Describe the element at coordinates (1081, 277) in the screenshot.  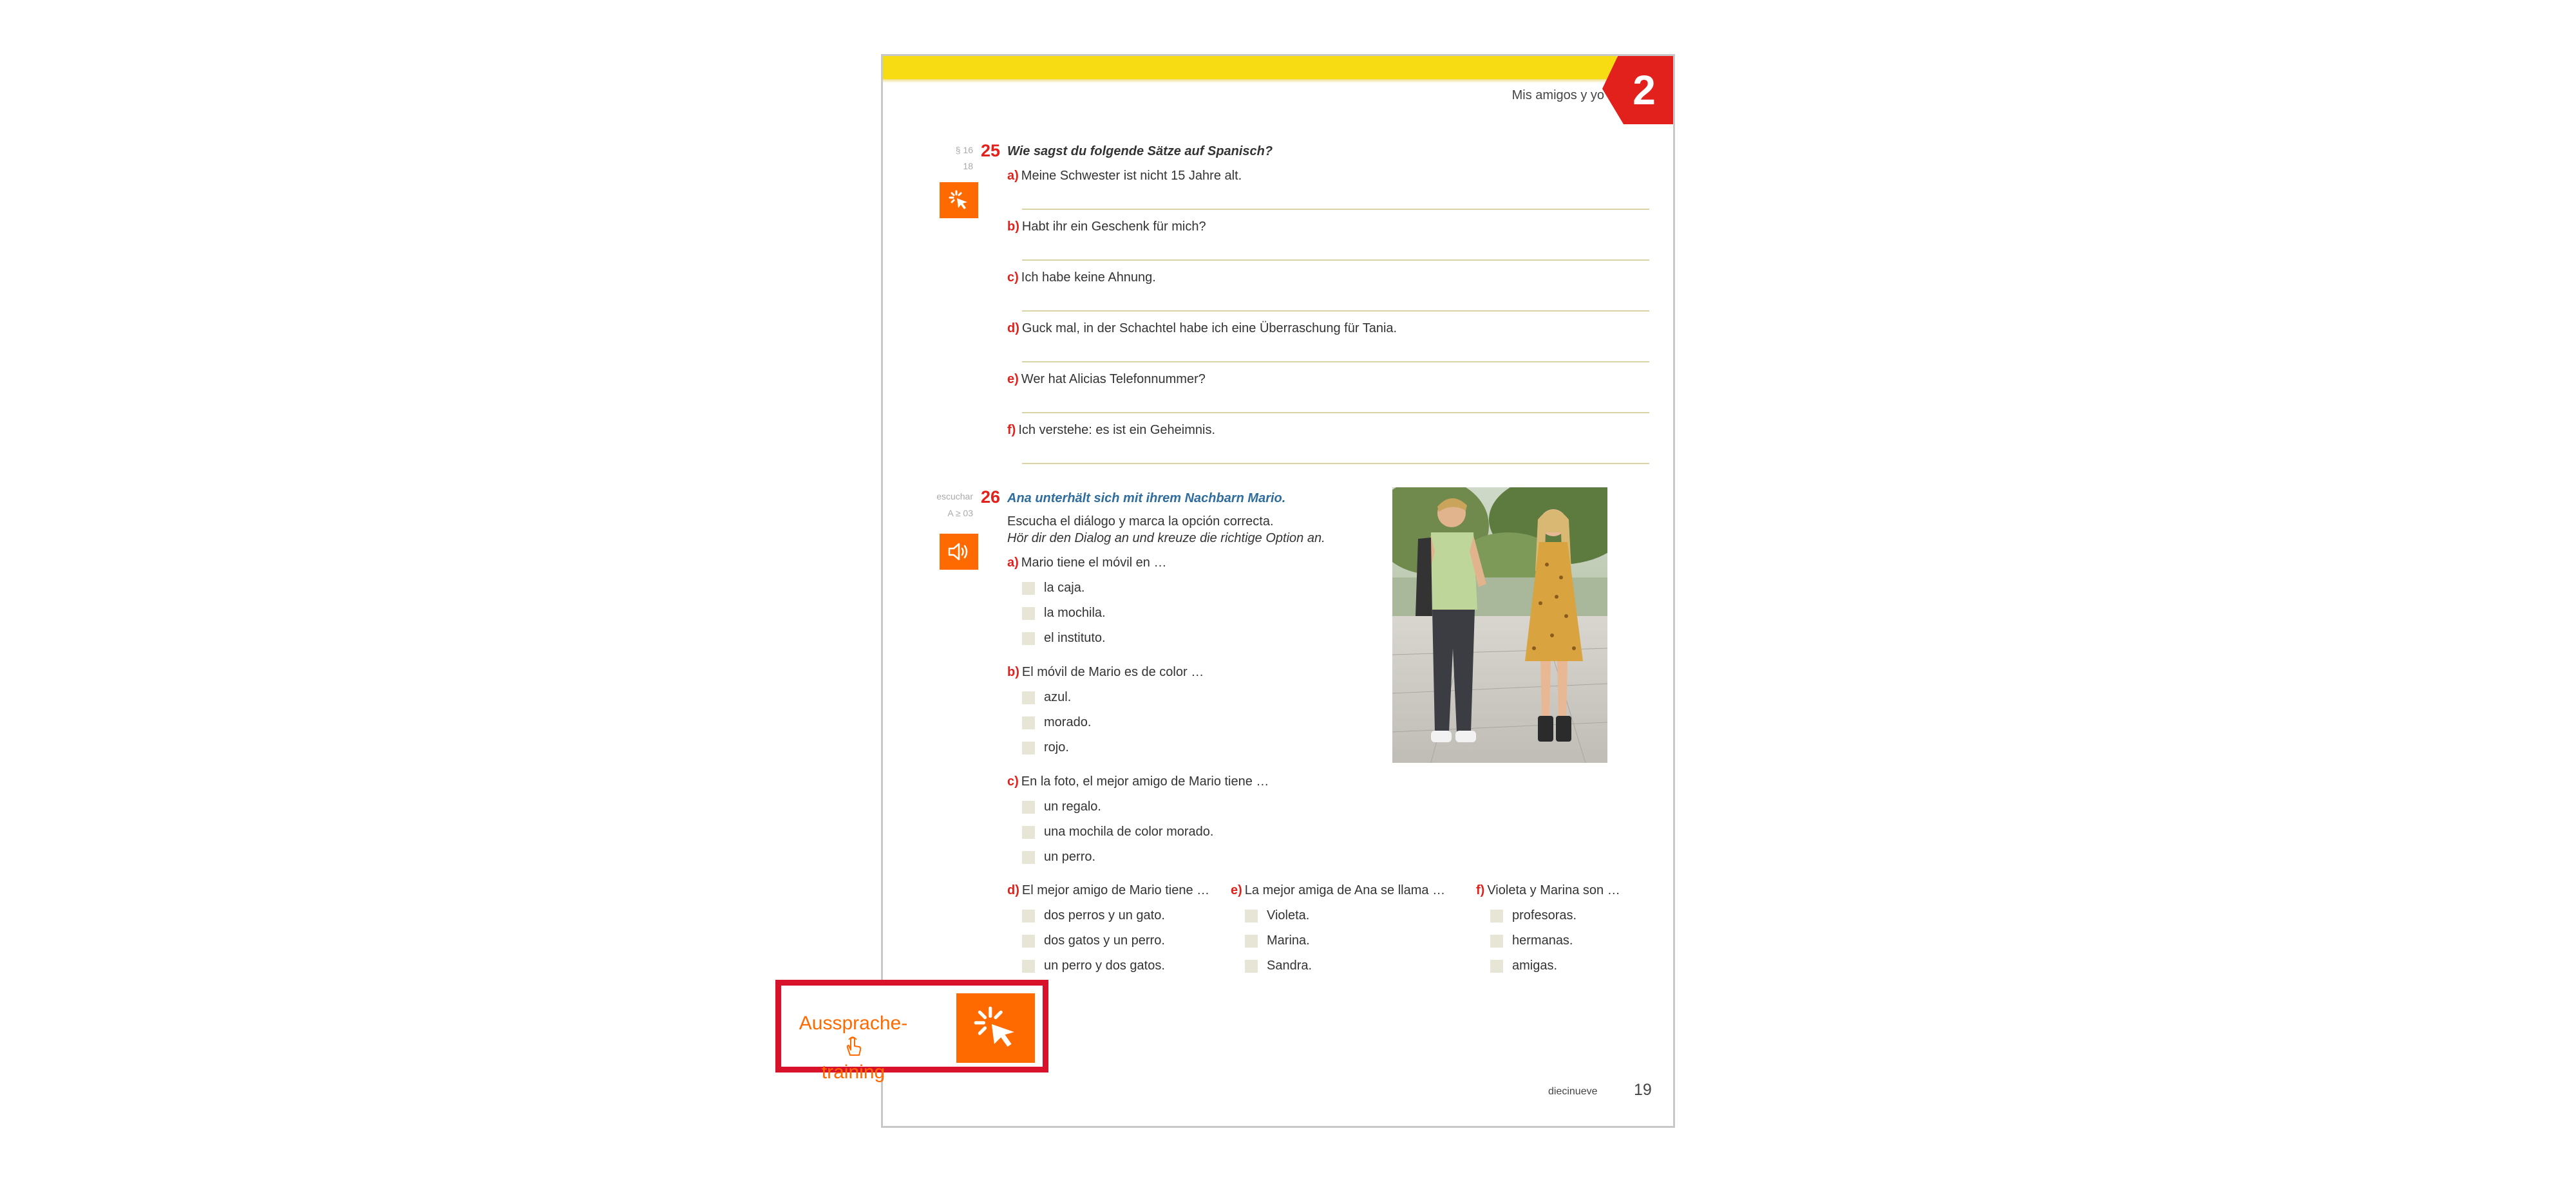
I see `ex25-item-c: c) Ich habe keine Ahnung.` at that location.